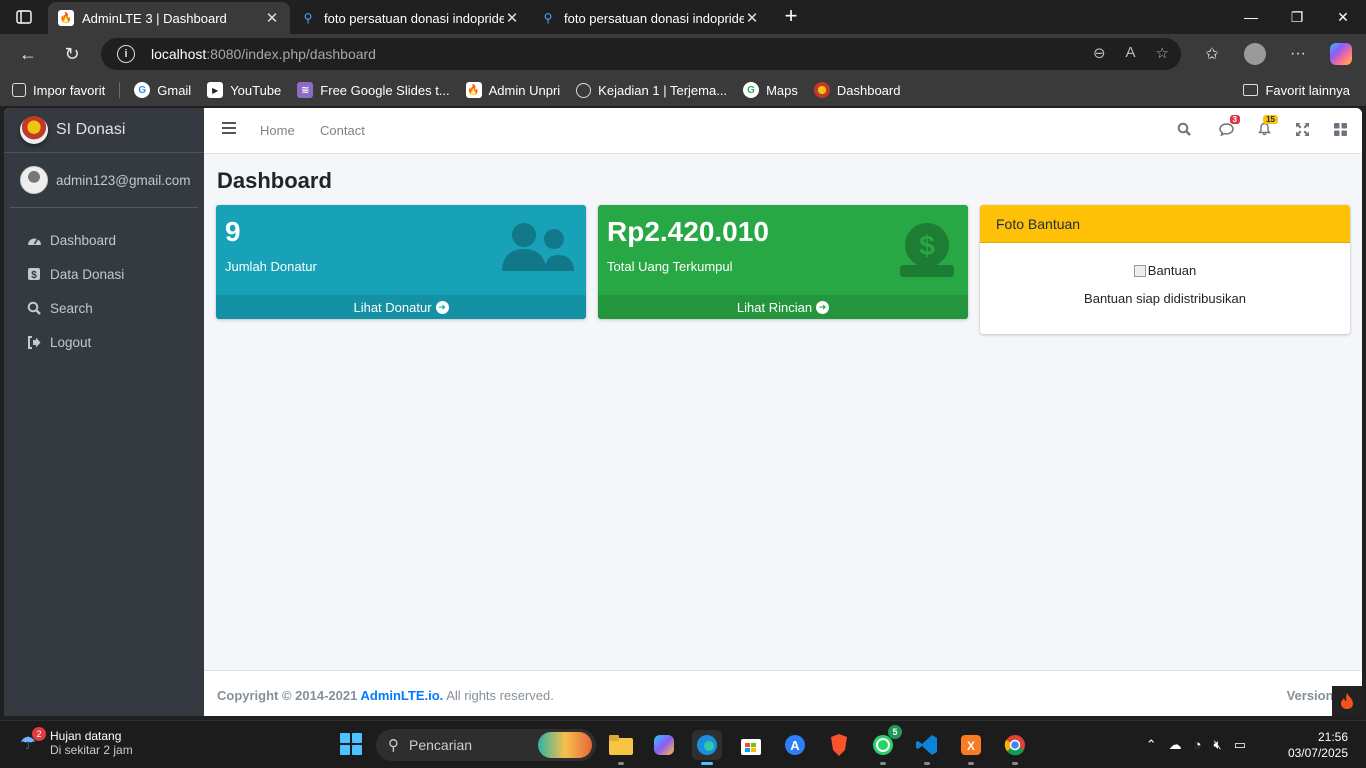 The height and width of the screenshot is (768, 1366). What do you see at coordinates (126, 54) in the screenshot?
I see `site-info-icon: i` at bounding box center [126, 54].